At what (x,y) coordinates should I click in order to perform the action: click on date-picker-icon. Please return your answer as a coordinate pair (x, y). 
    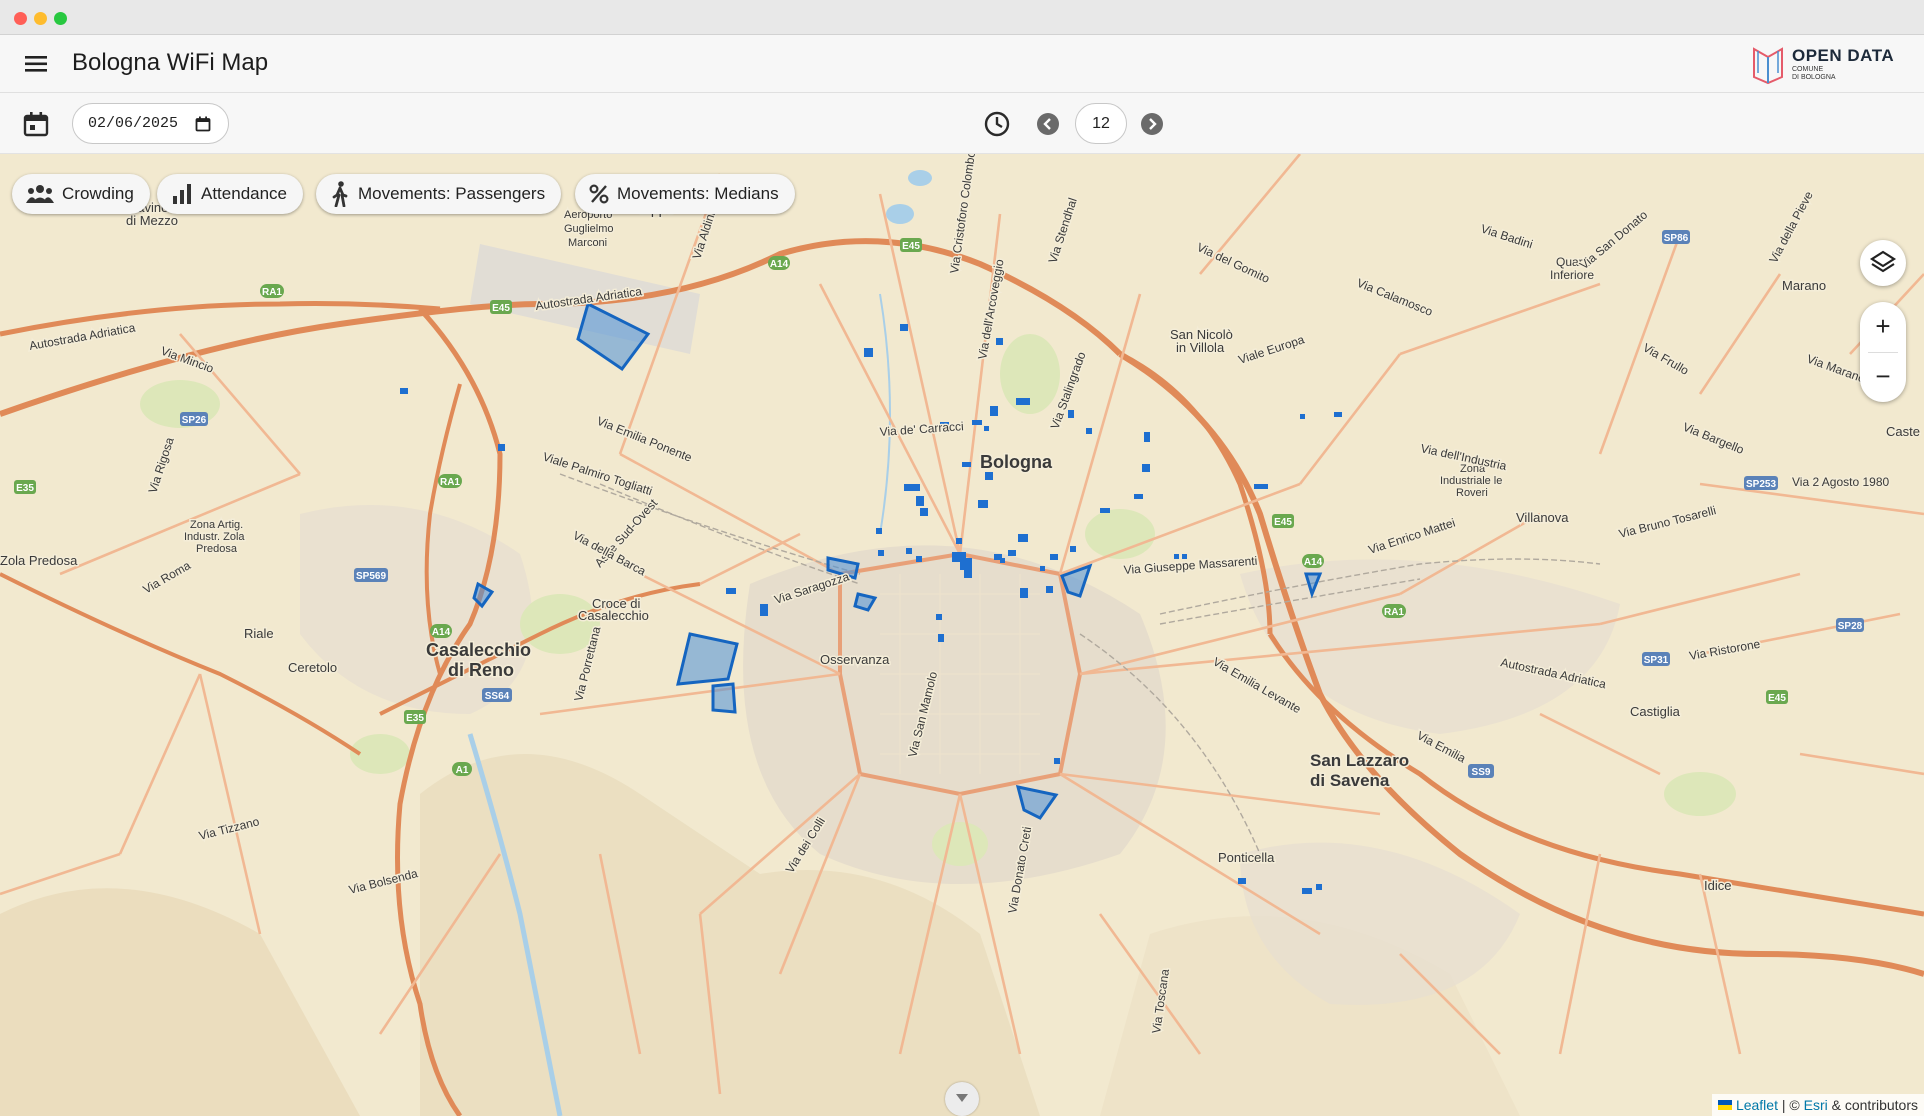
    Looking at the image, I should click on (203, 124).